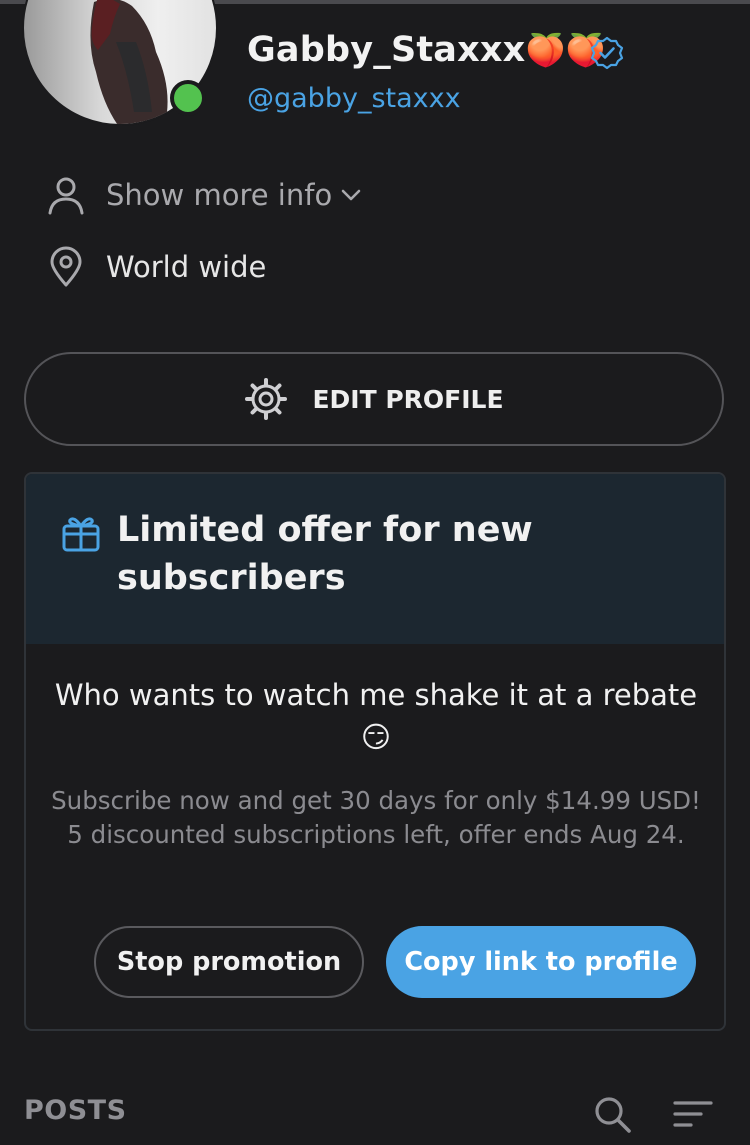  Describe the element at coordinates (66, 266) in the screenshot. I see `location-pin-icon` at that location.